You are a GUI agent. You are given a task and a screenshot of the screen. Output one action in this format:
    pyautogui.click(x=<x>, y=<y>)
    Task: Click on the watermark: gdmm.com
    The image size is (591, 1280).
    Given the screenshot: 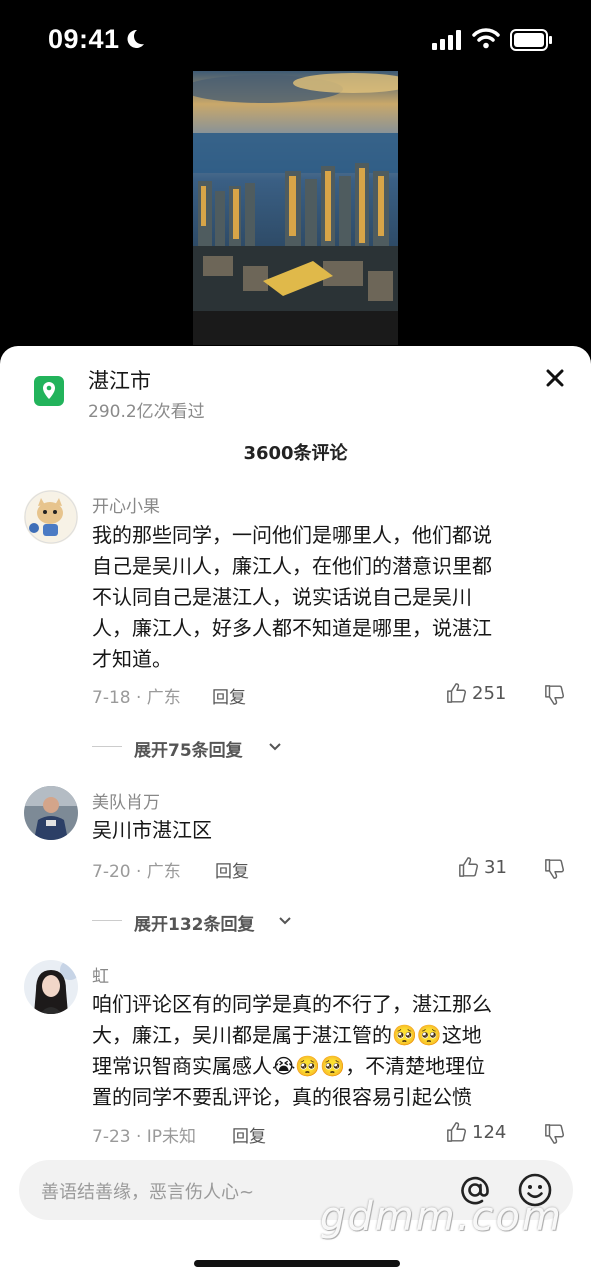 What is the action you would take?
    pyautogui.click(x=441, y=1217)
    